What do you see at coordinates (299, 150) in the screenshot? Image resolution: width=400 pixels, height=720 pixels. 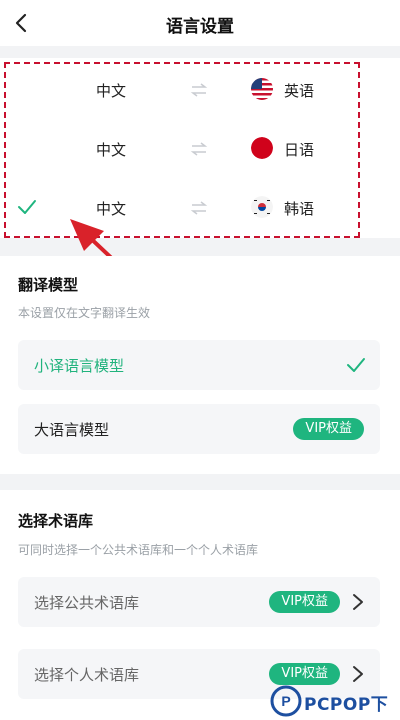 I see `target-language: 日语` at bounding box center [299, 150].